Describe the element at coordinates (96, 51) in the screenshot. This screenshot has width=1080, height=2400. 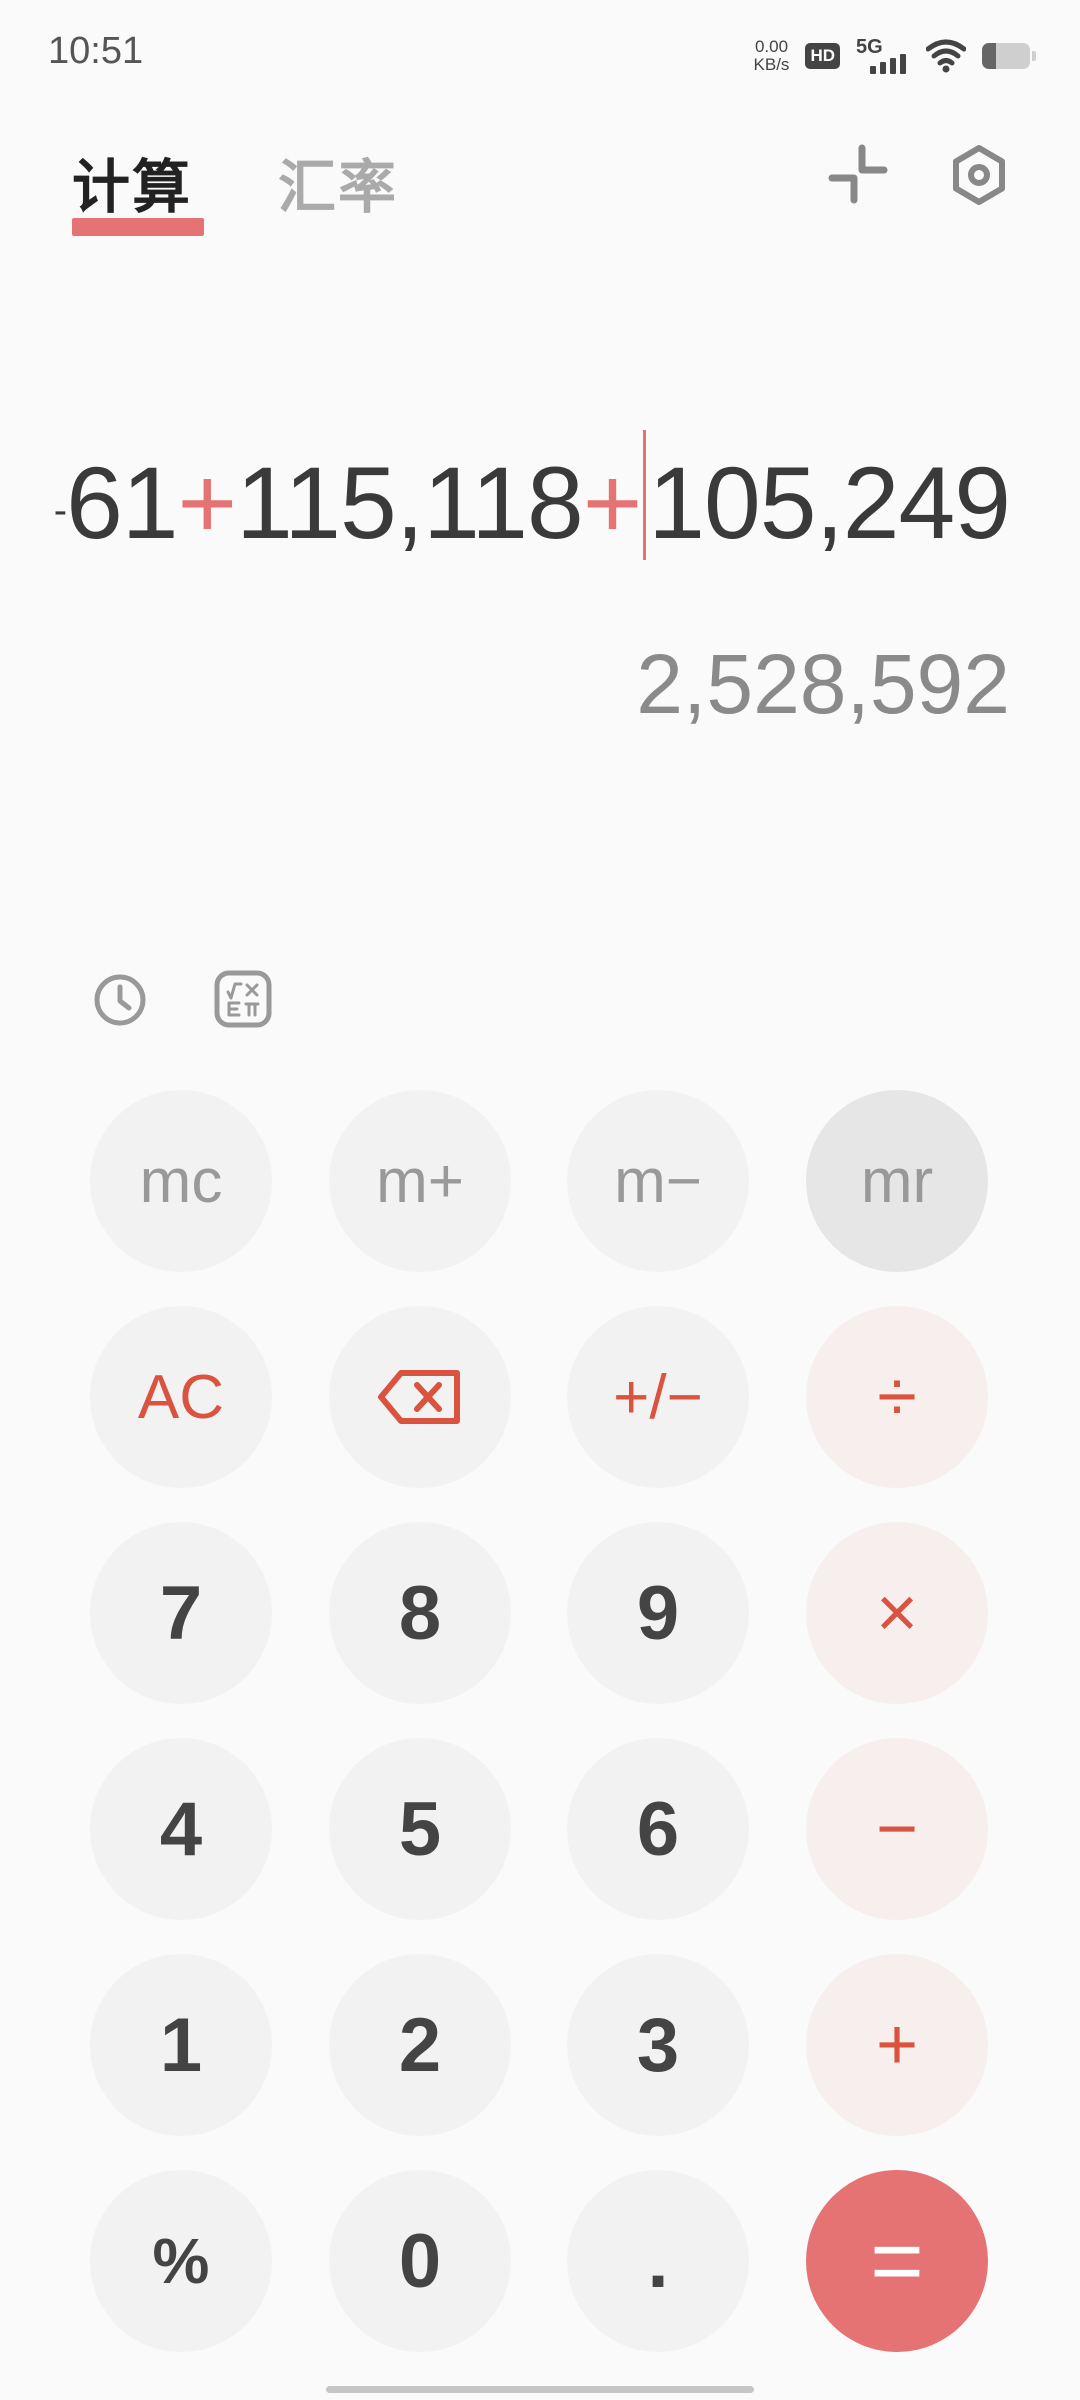
I see `status-time: 10:51` at that location.